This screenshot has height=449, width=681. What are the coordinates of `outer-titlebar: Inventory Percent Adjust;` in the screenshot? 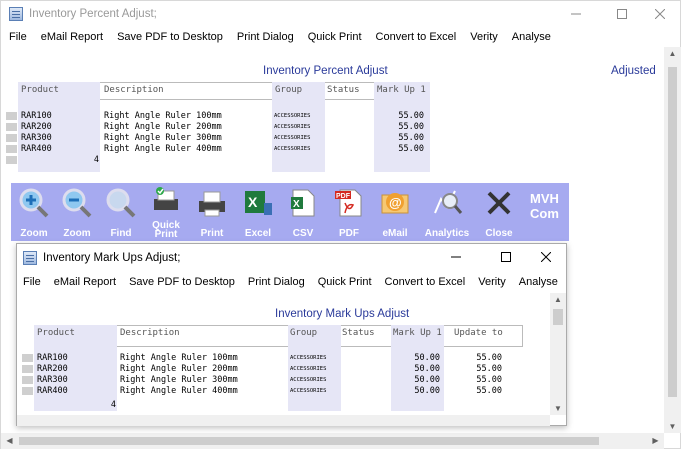 It's located at (340, 14).